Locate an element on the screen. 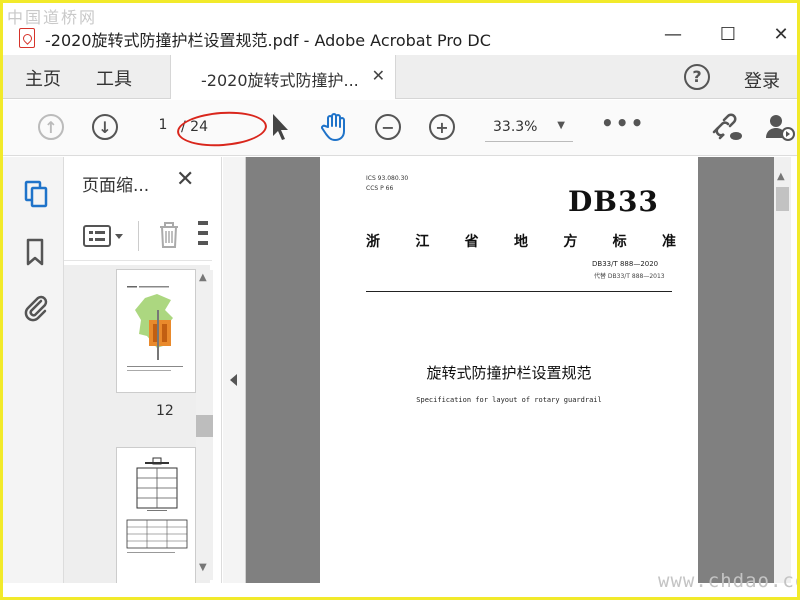 The image size is (800, 600). tools-tab: 工具 is located at coordinates (114, 78).